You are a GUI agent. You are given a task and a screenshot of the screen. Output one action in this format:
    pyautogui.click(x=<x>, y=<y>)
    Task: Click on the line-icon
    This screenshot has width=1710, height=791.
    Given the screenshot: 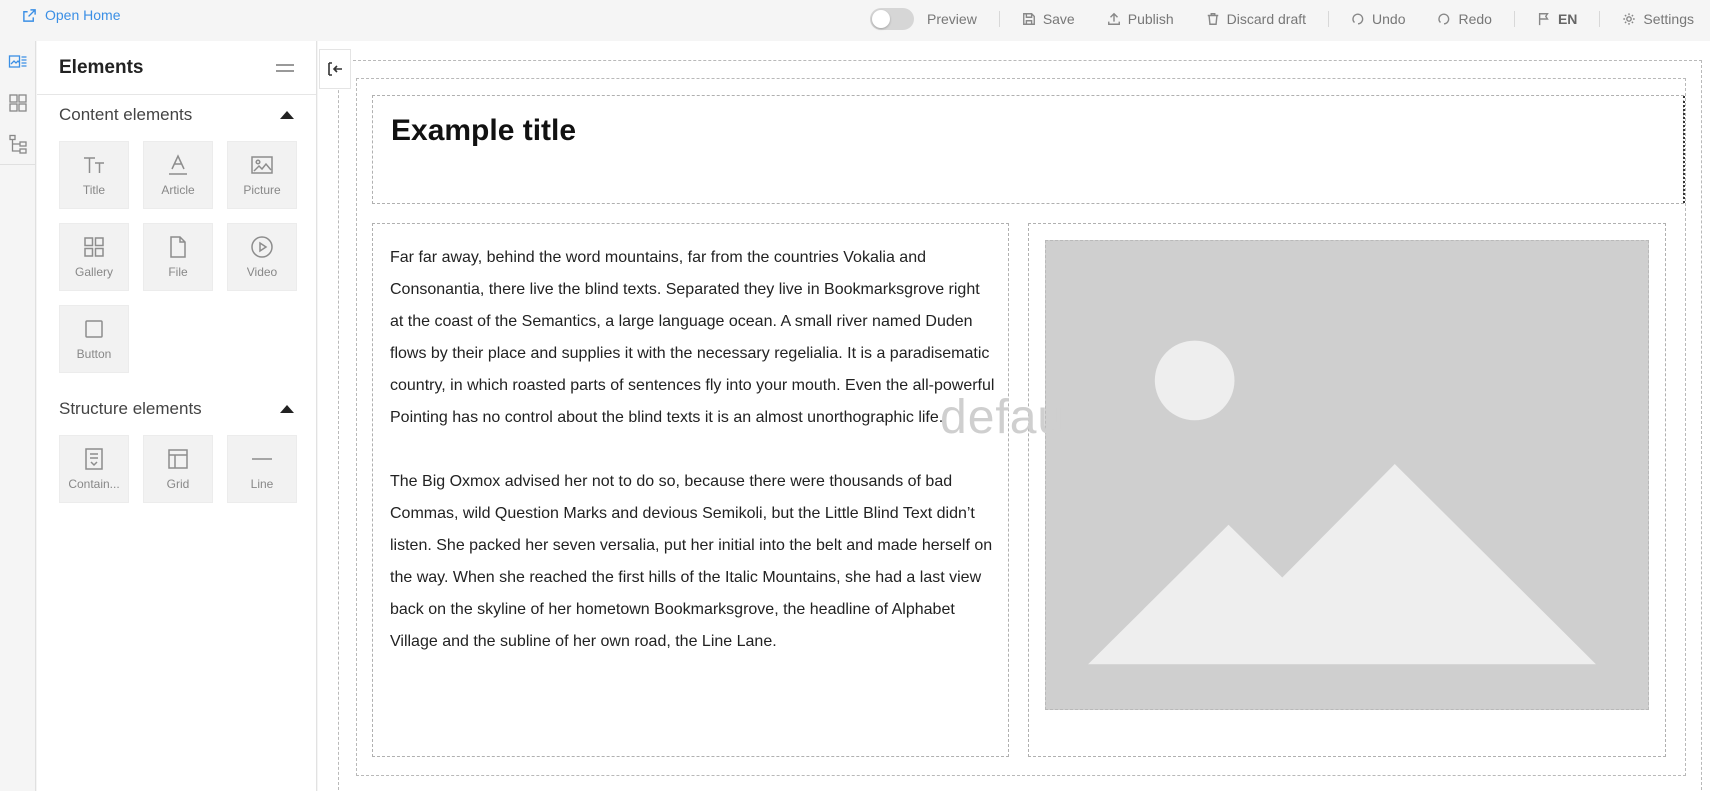 What is the action you would take?
    pyautogui.click(x=262, y=459)
    